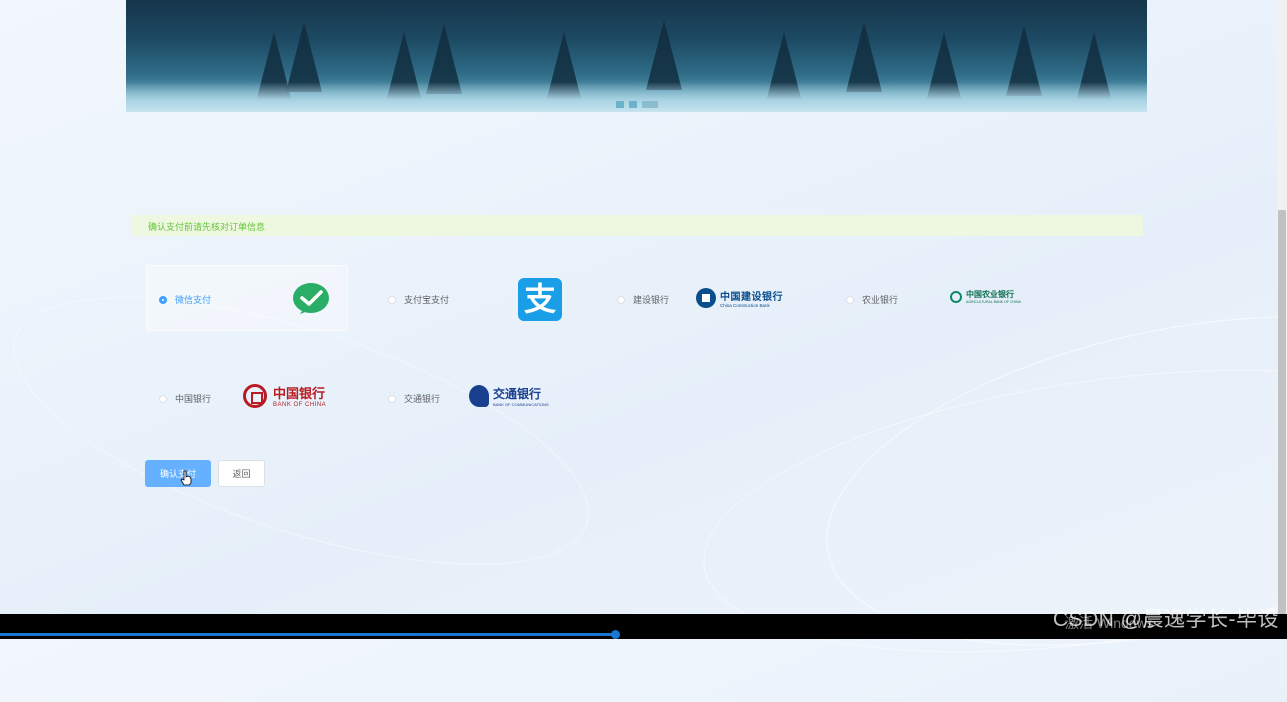 The image size is (1287, 702). I want to click on alert-text: 确认支付前请先核对订单信息, so click(207, 227).